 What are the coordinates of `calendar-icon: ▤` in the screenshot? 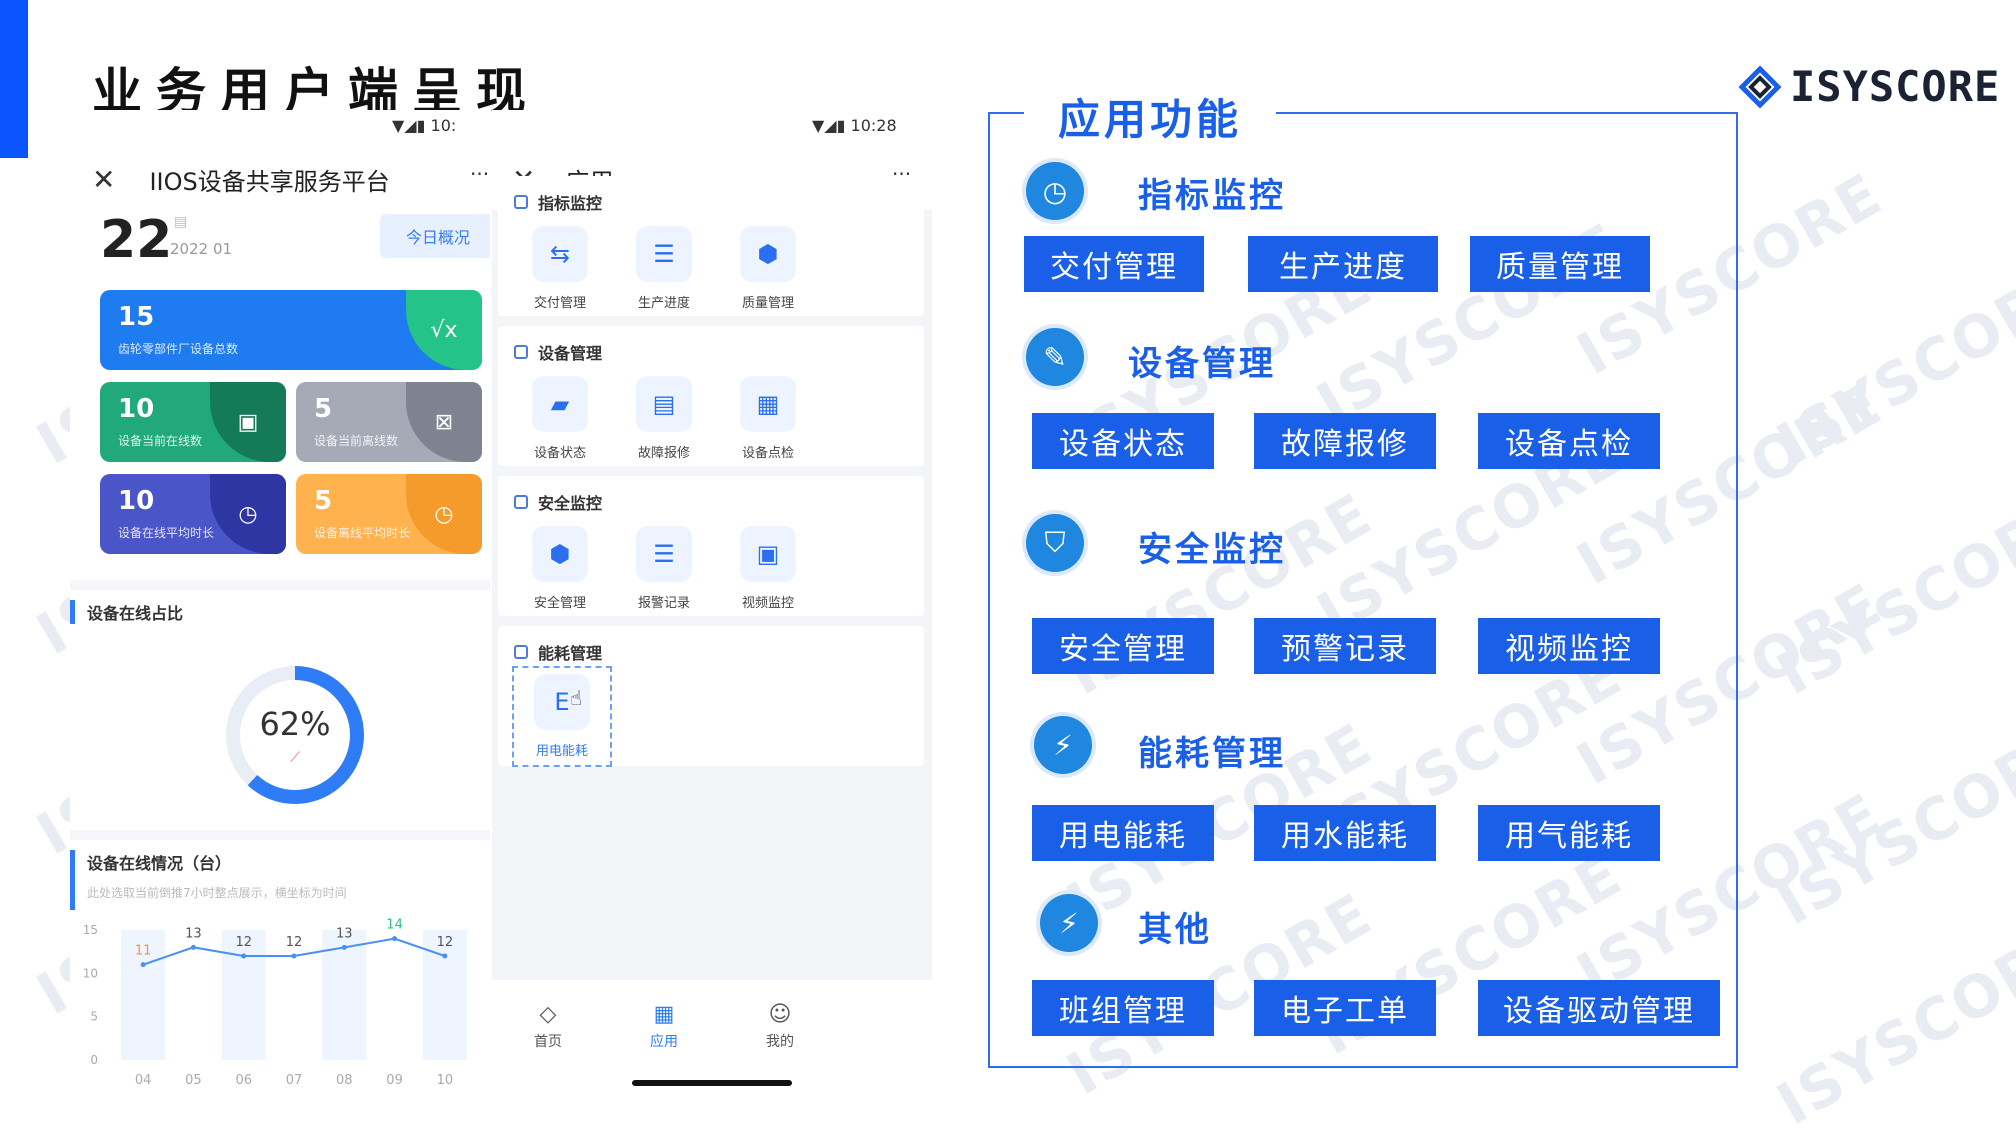 It's located at (180, 222).